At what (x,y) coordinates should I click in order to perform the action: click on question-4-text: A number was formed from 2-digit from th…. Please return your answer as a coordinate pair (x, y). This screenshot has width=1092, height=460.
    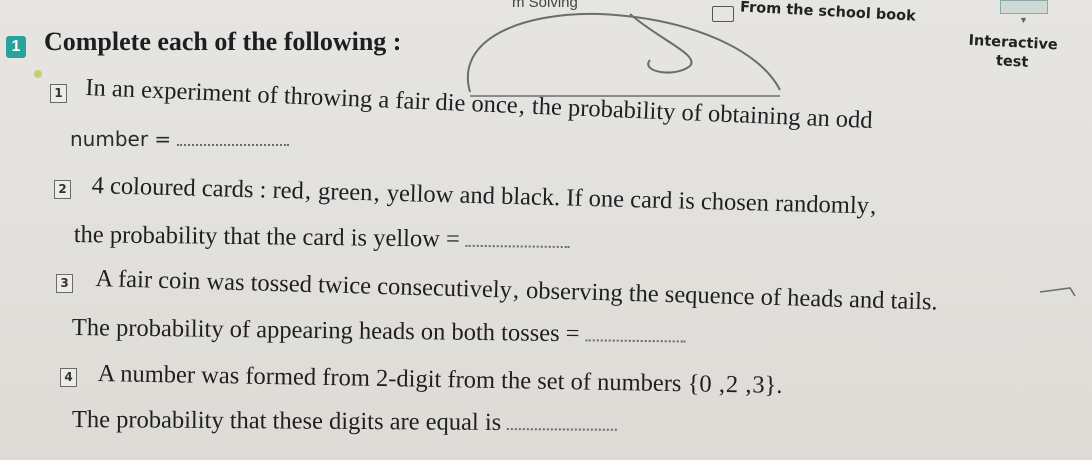
    Looking at the image, I should click on (440, 379).